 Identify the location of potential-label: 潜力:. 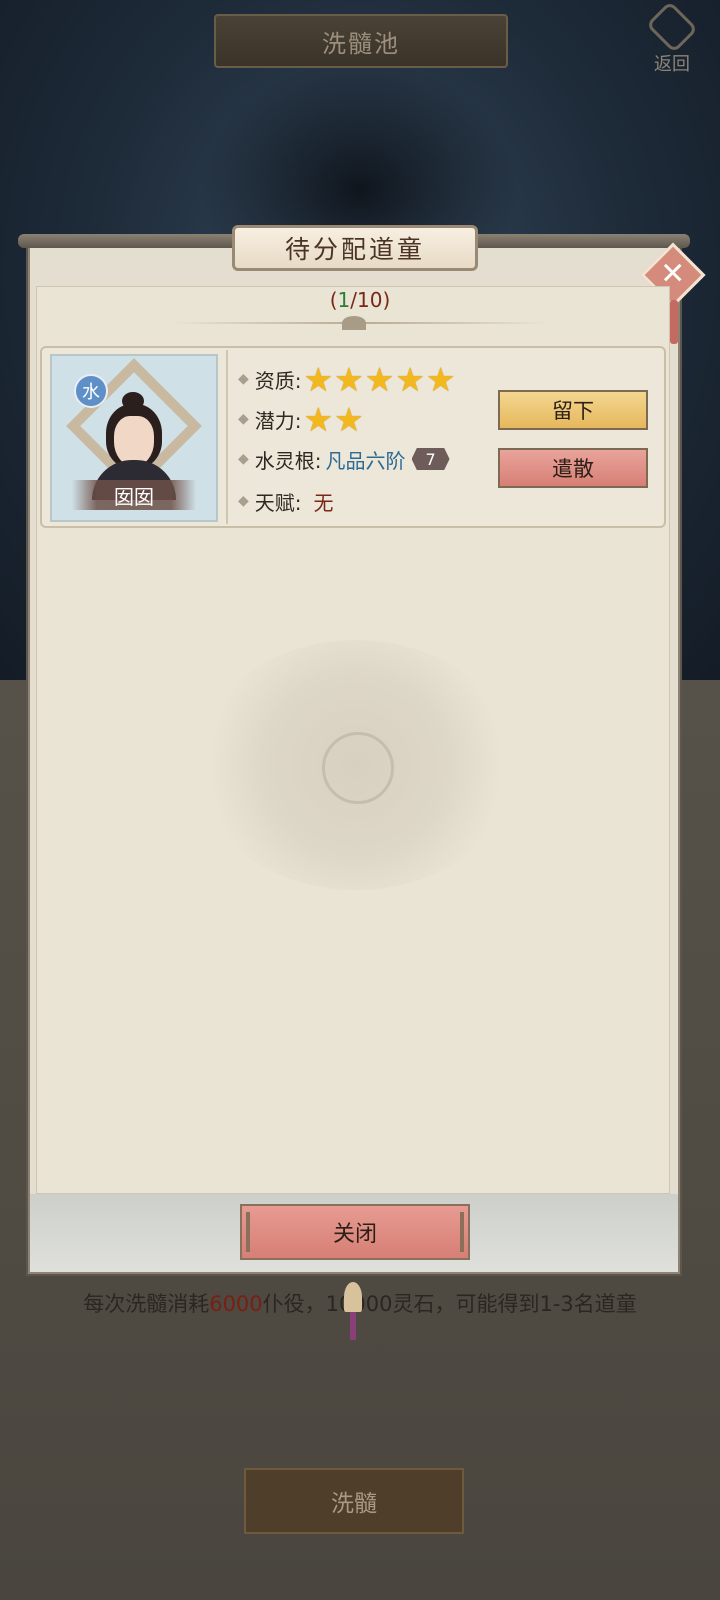
(278, 420).